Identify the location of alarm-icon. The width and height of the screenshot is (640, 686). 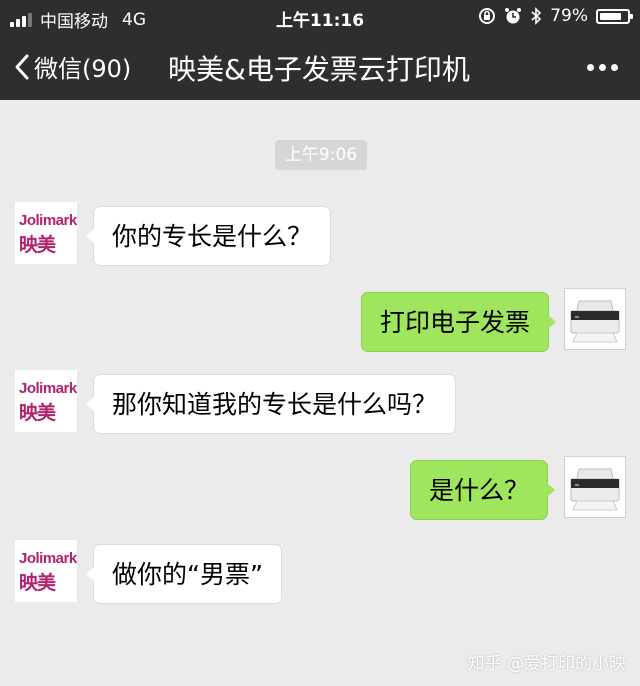
(513, 16).